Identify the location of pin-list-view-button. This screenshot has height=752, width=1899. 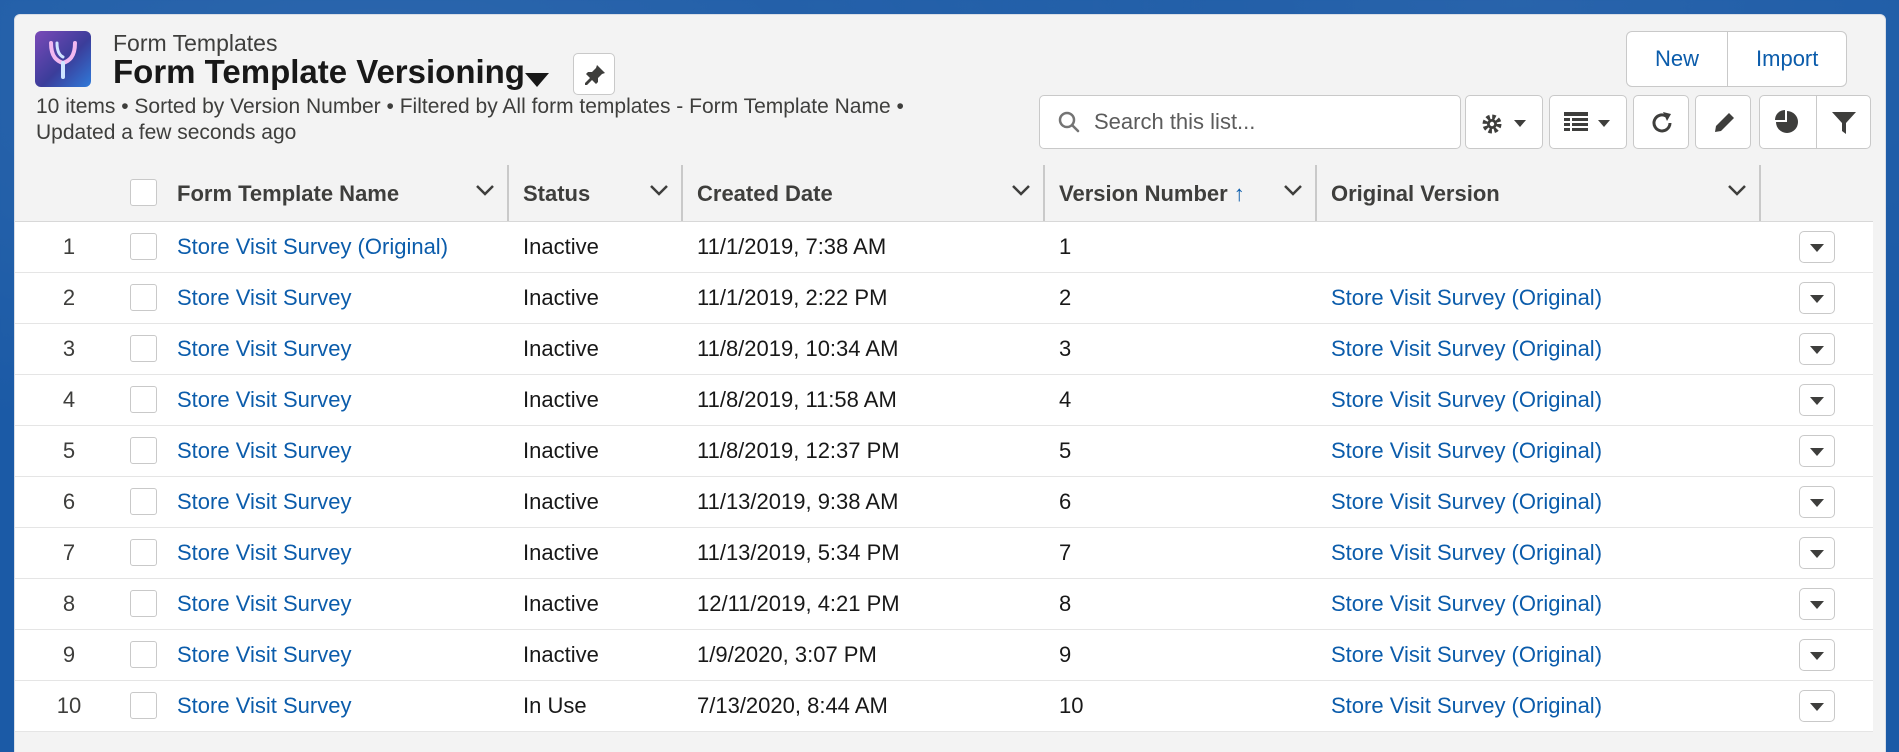
(594, 74).